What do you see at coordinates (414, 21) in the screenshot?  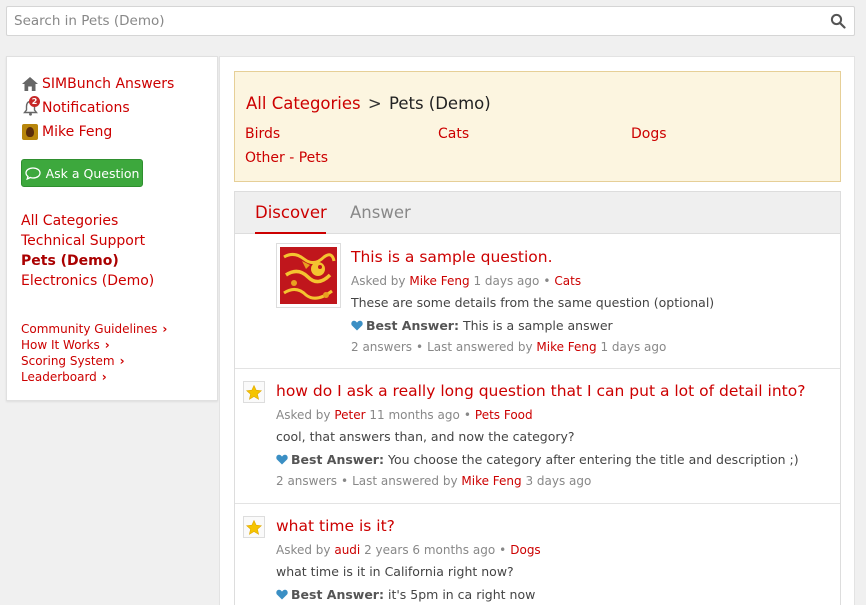 I see `search-input` at bounding box center [414, 21].